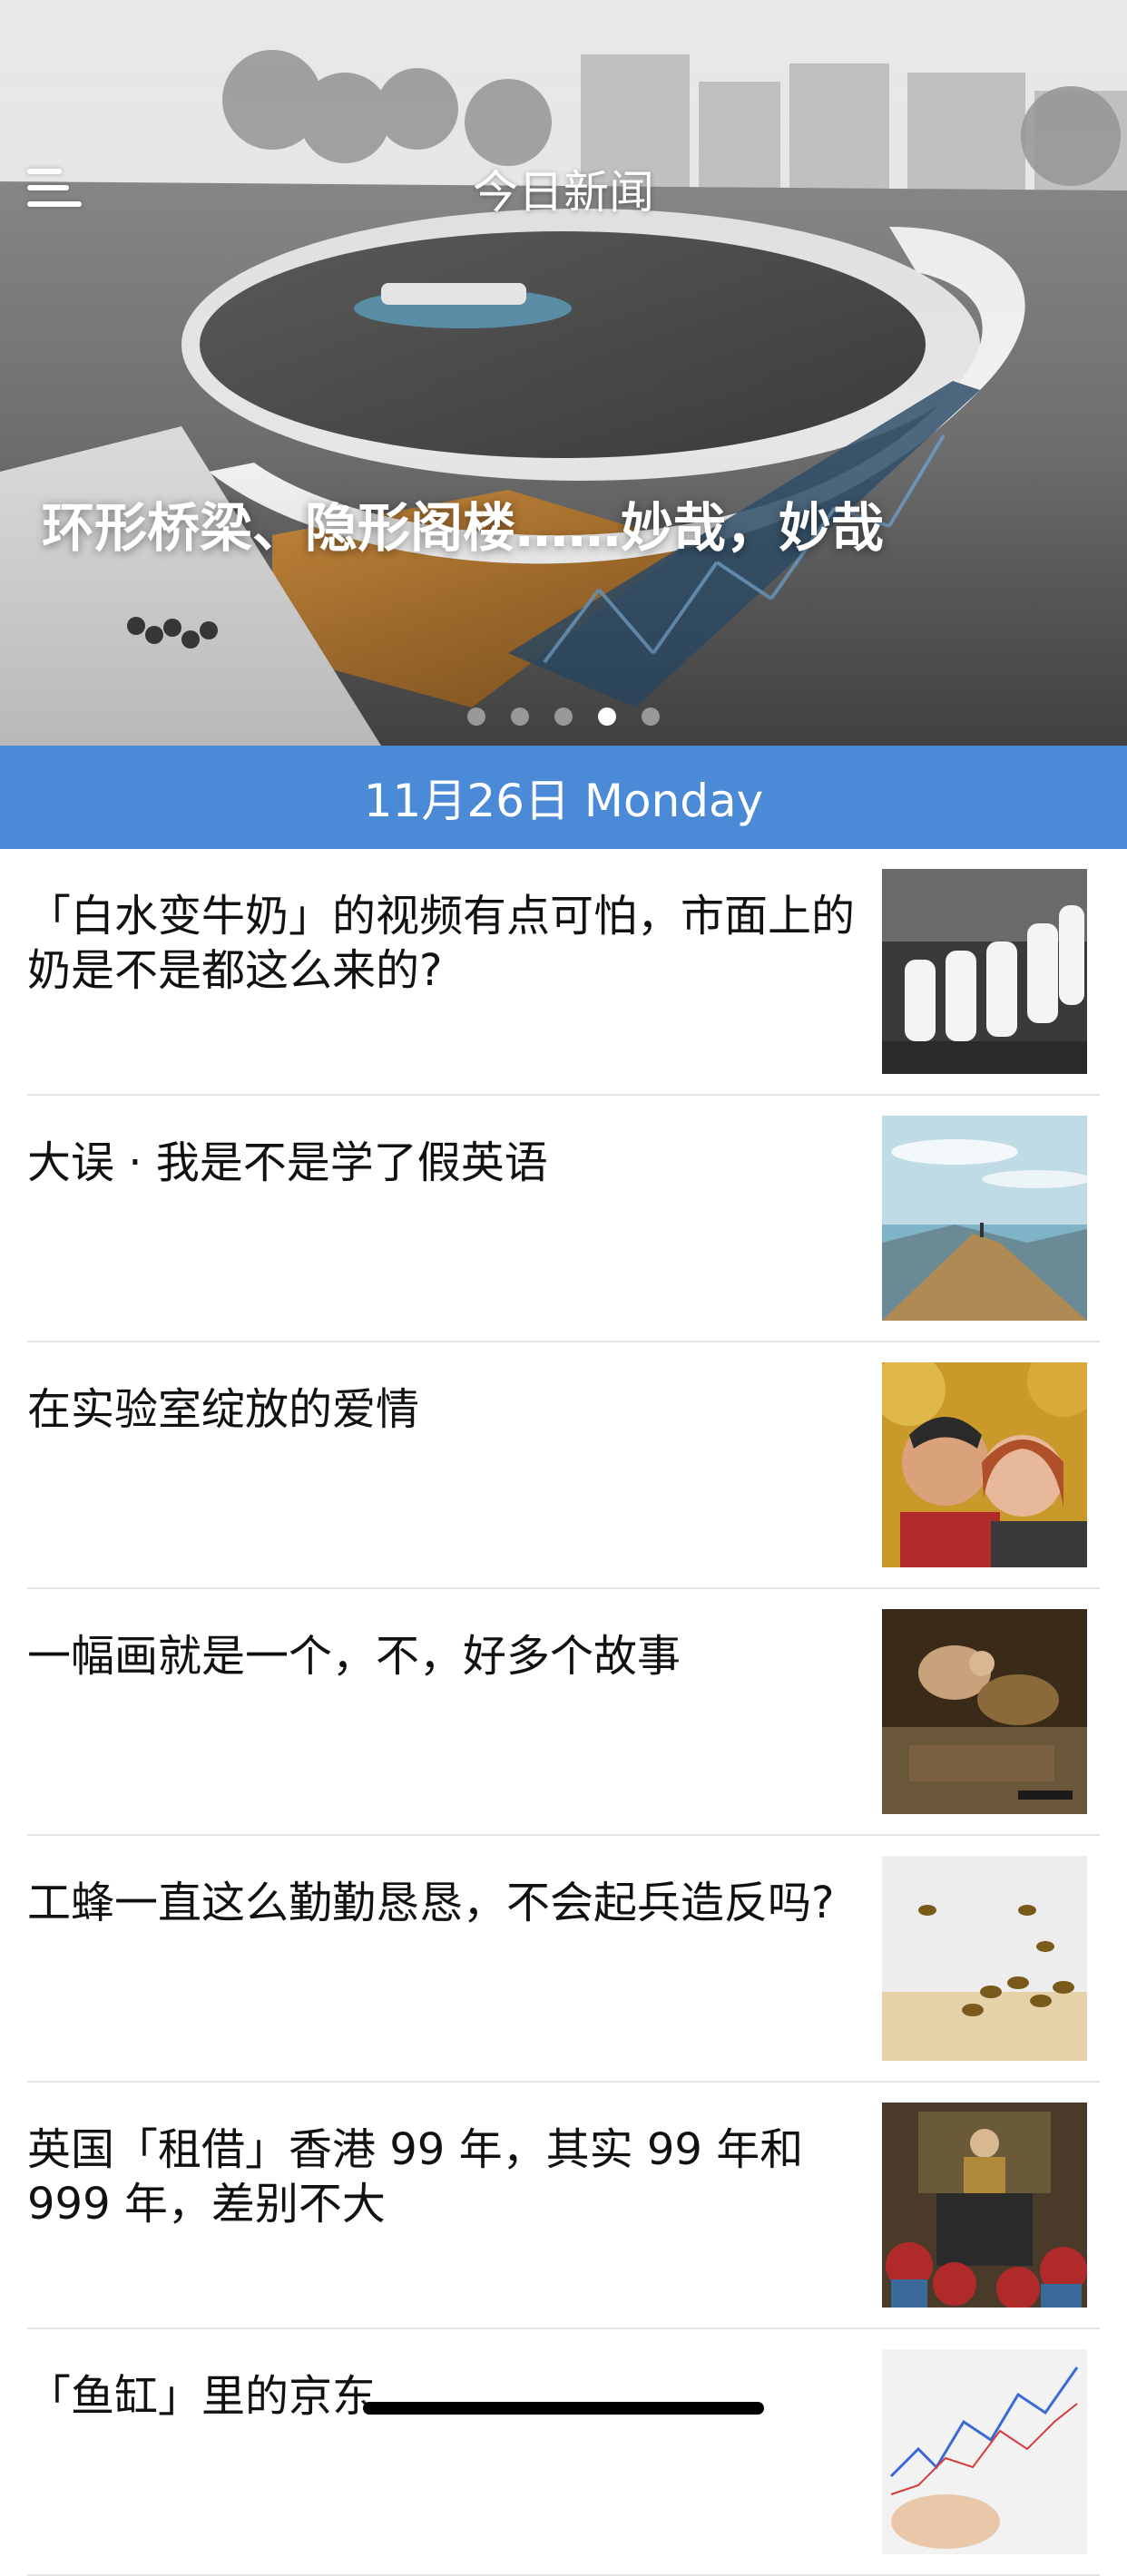 This screenshot has width=1127, height=2576. I want to click on news-title: 在实验室绽放的爱情, so click(223, 1409).